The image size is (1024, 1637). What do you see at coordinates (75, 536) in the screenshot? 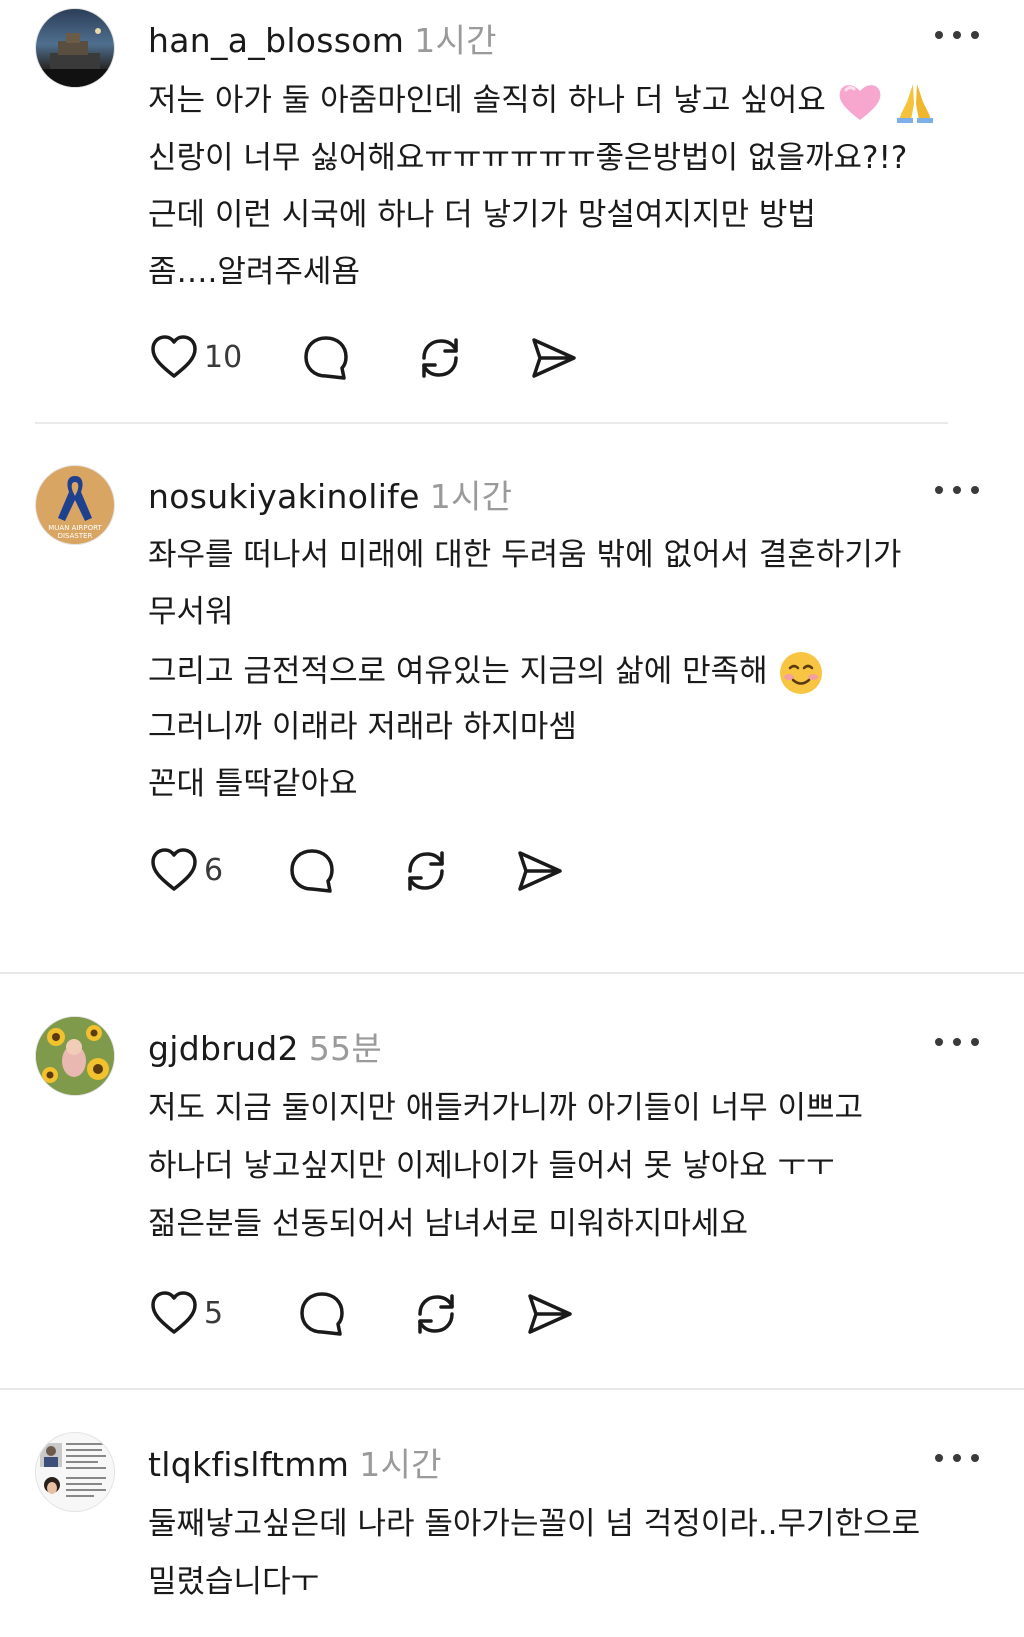
I see `avatar-text: DISASTER` at bounding box center [75, 536].